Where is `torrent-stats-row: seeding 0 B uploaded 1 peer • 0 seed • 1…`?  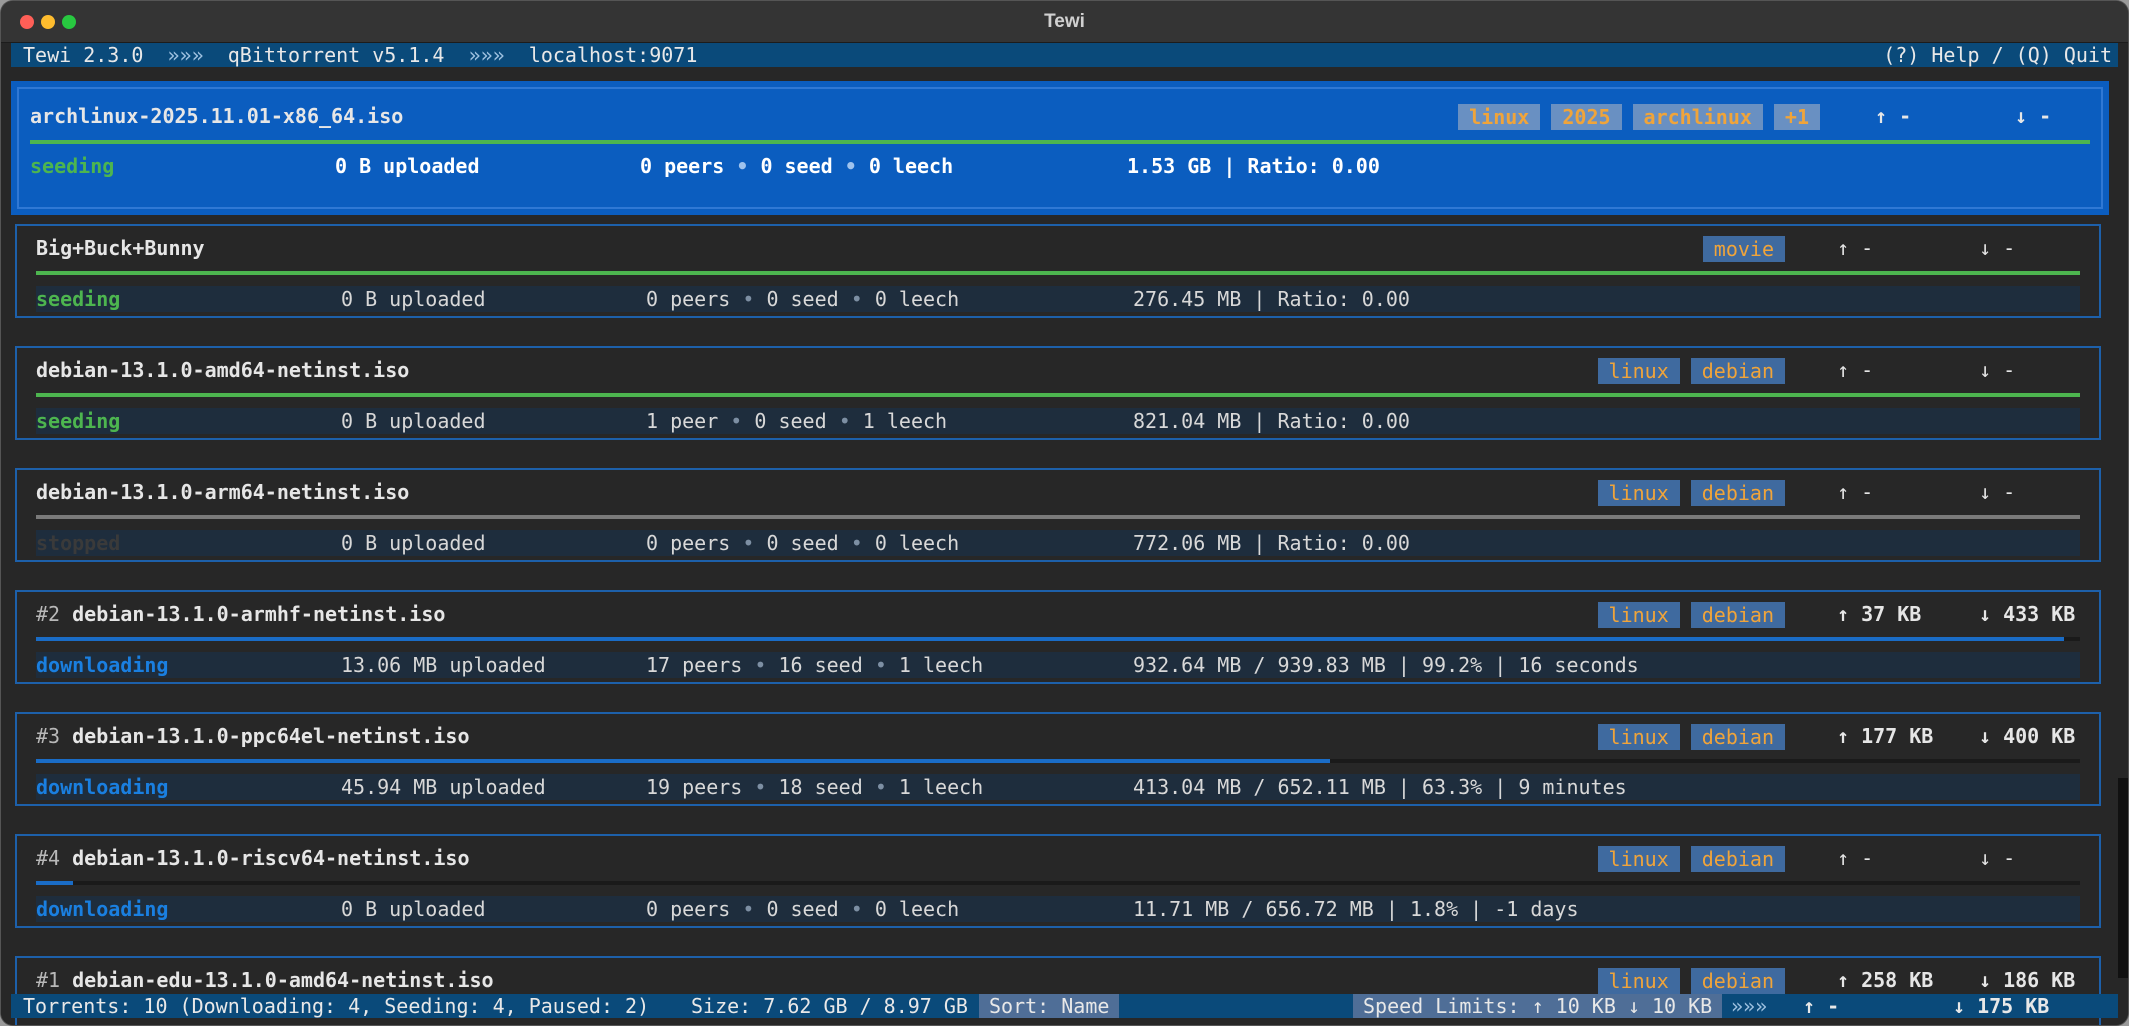
torrent-stats-row: seeding 0 B uploaded 1 peer • 0 seed • 1… is located at coordinates (1058, 421).